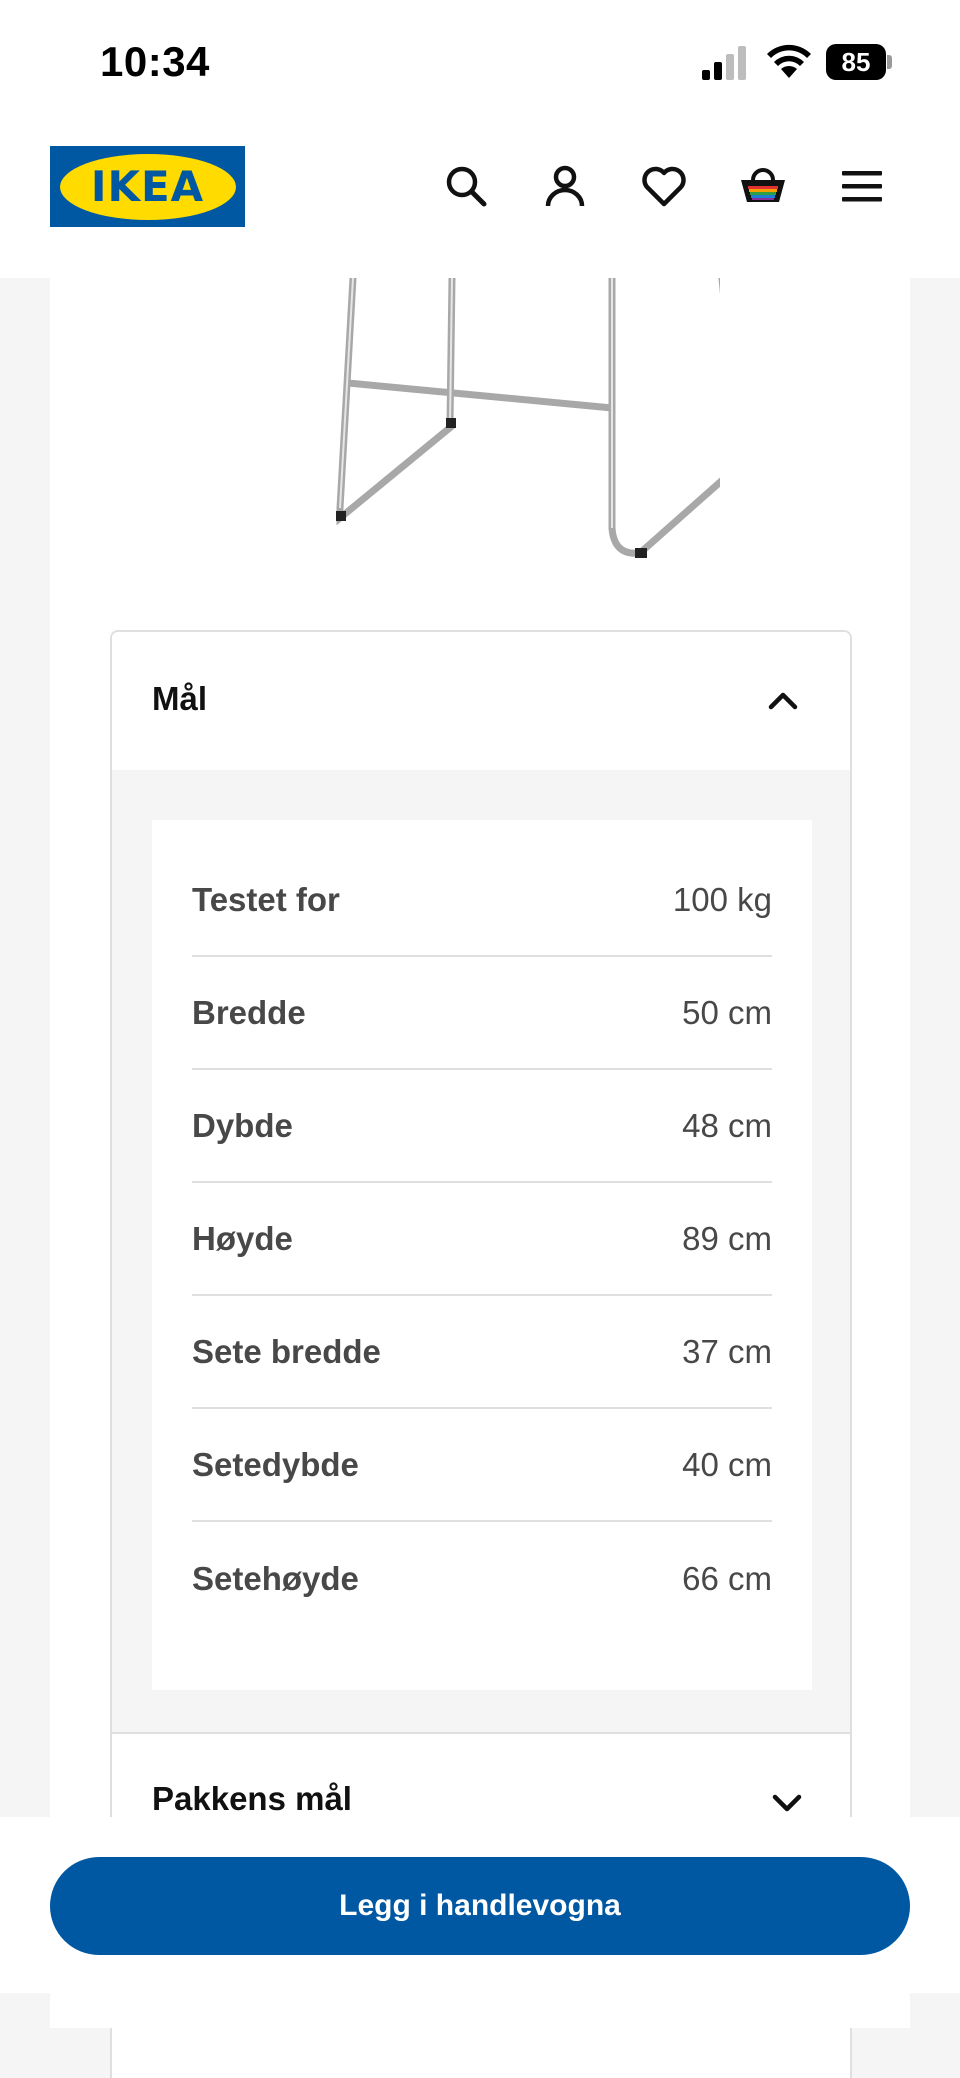 The height and width of the screenshot is (2078, 960). I want to click on dimension-row-depth: Dybde 48 cm, so click(482, 1126).